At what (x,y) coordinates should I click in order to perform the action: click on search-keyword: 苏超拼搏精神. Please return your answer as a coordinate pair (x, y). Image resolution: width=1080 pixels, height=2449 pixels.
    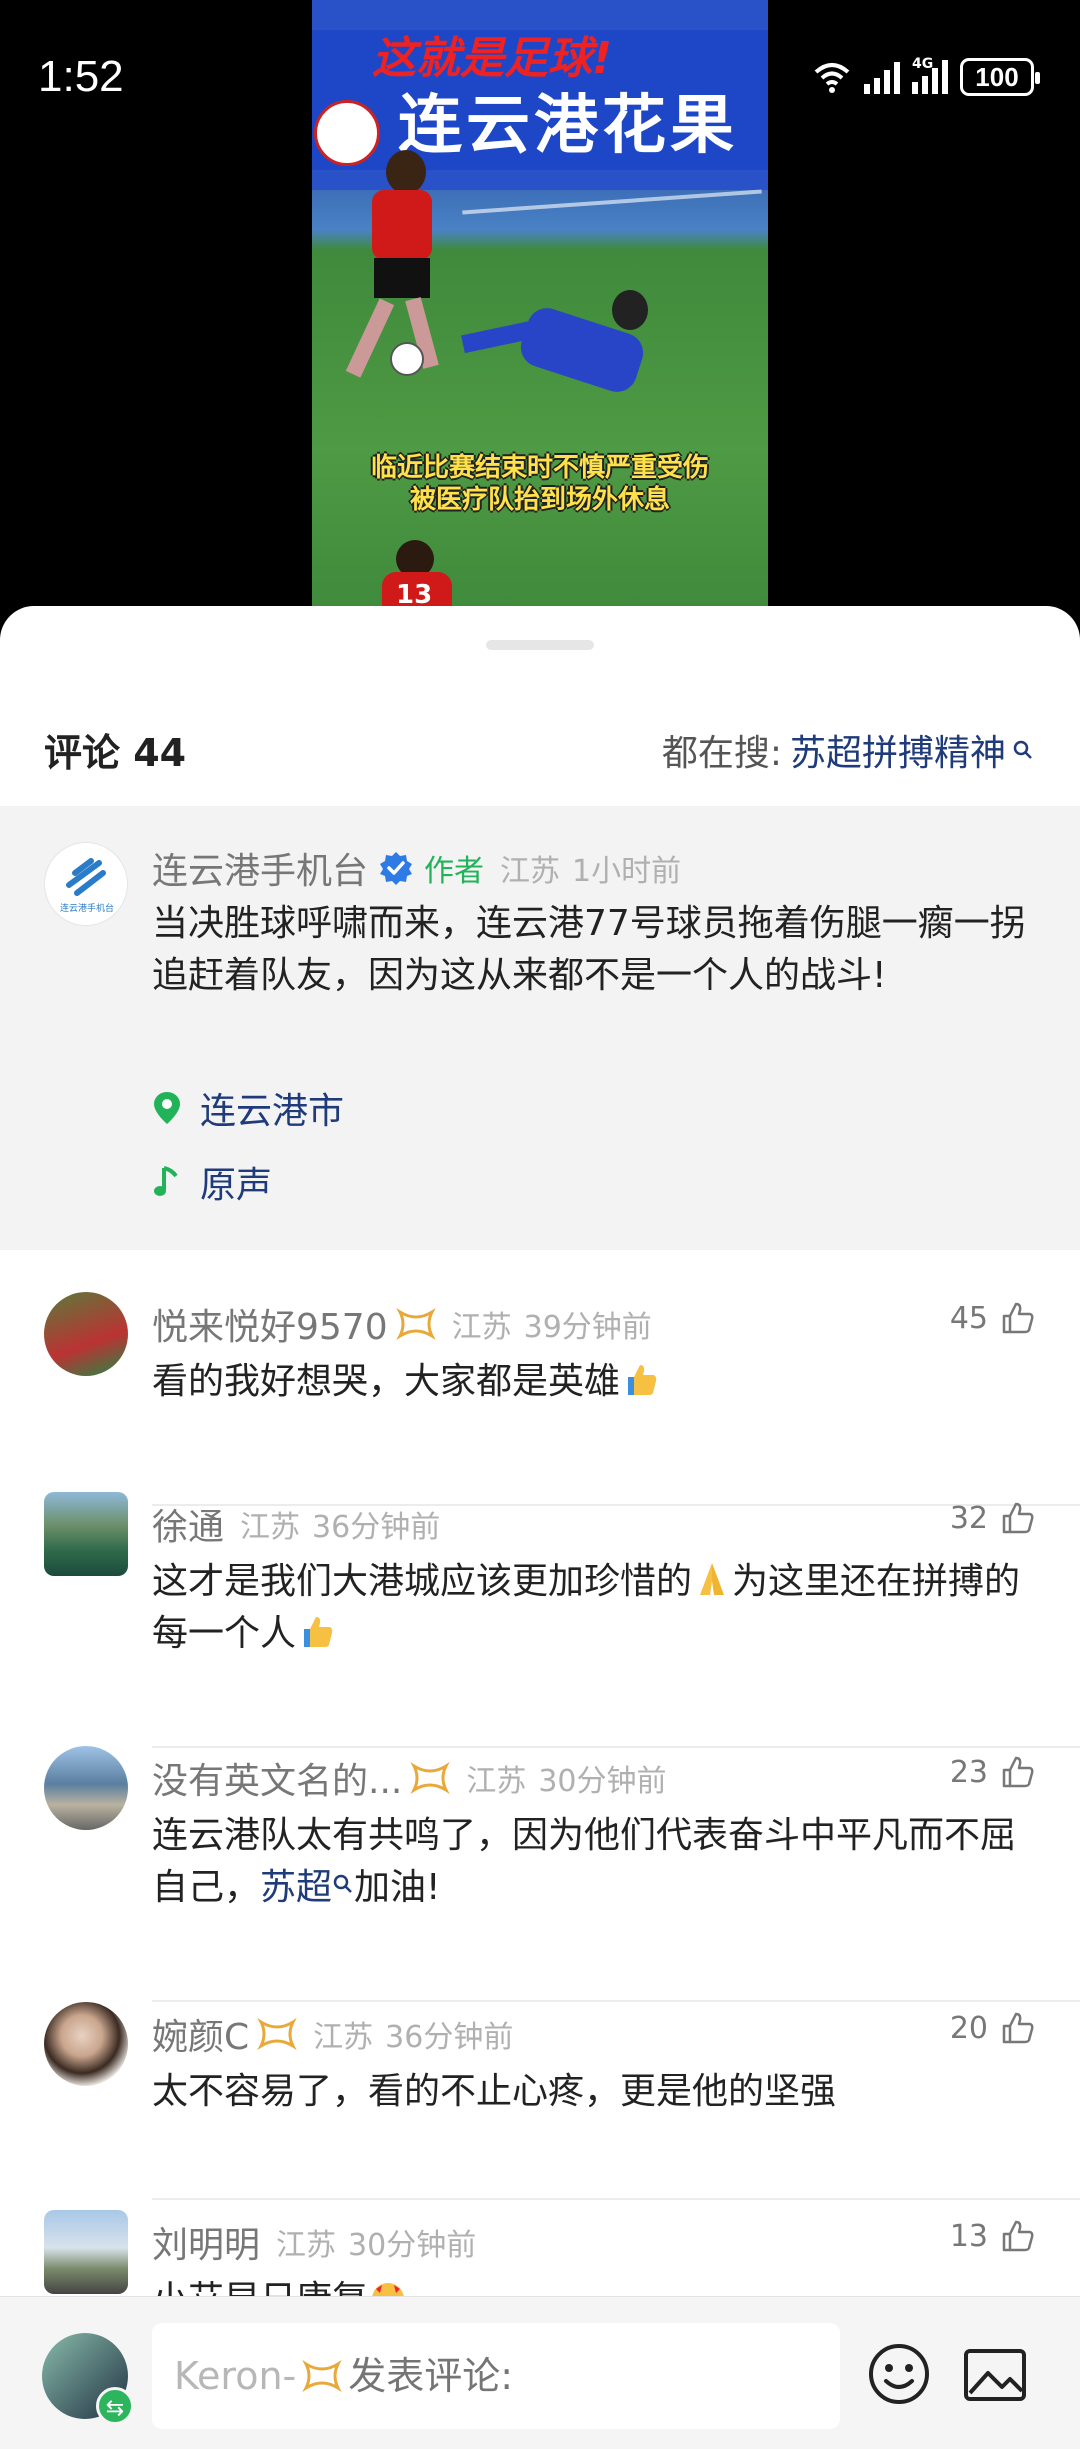
    Looking at the image, I should click on (898, 750).